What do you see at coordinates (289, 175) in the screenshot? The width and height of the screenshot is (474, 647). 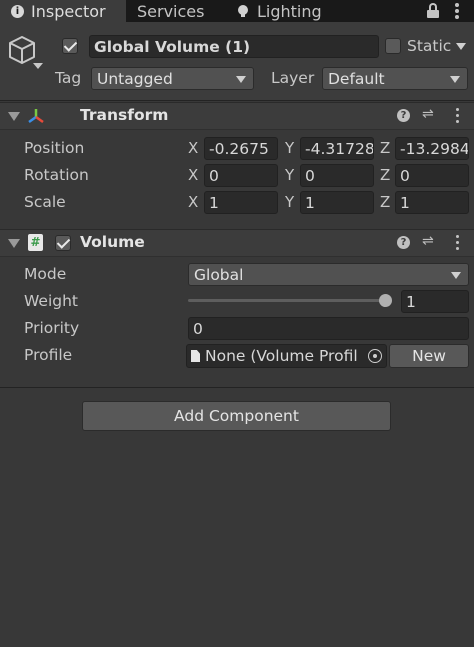 I see `rotation-y-axis-label: Y` at bounding box center [289, 175].